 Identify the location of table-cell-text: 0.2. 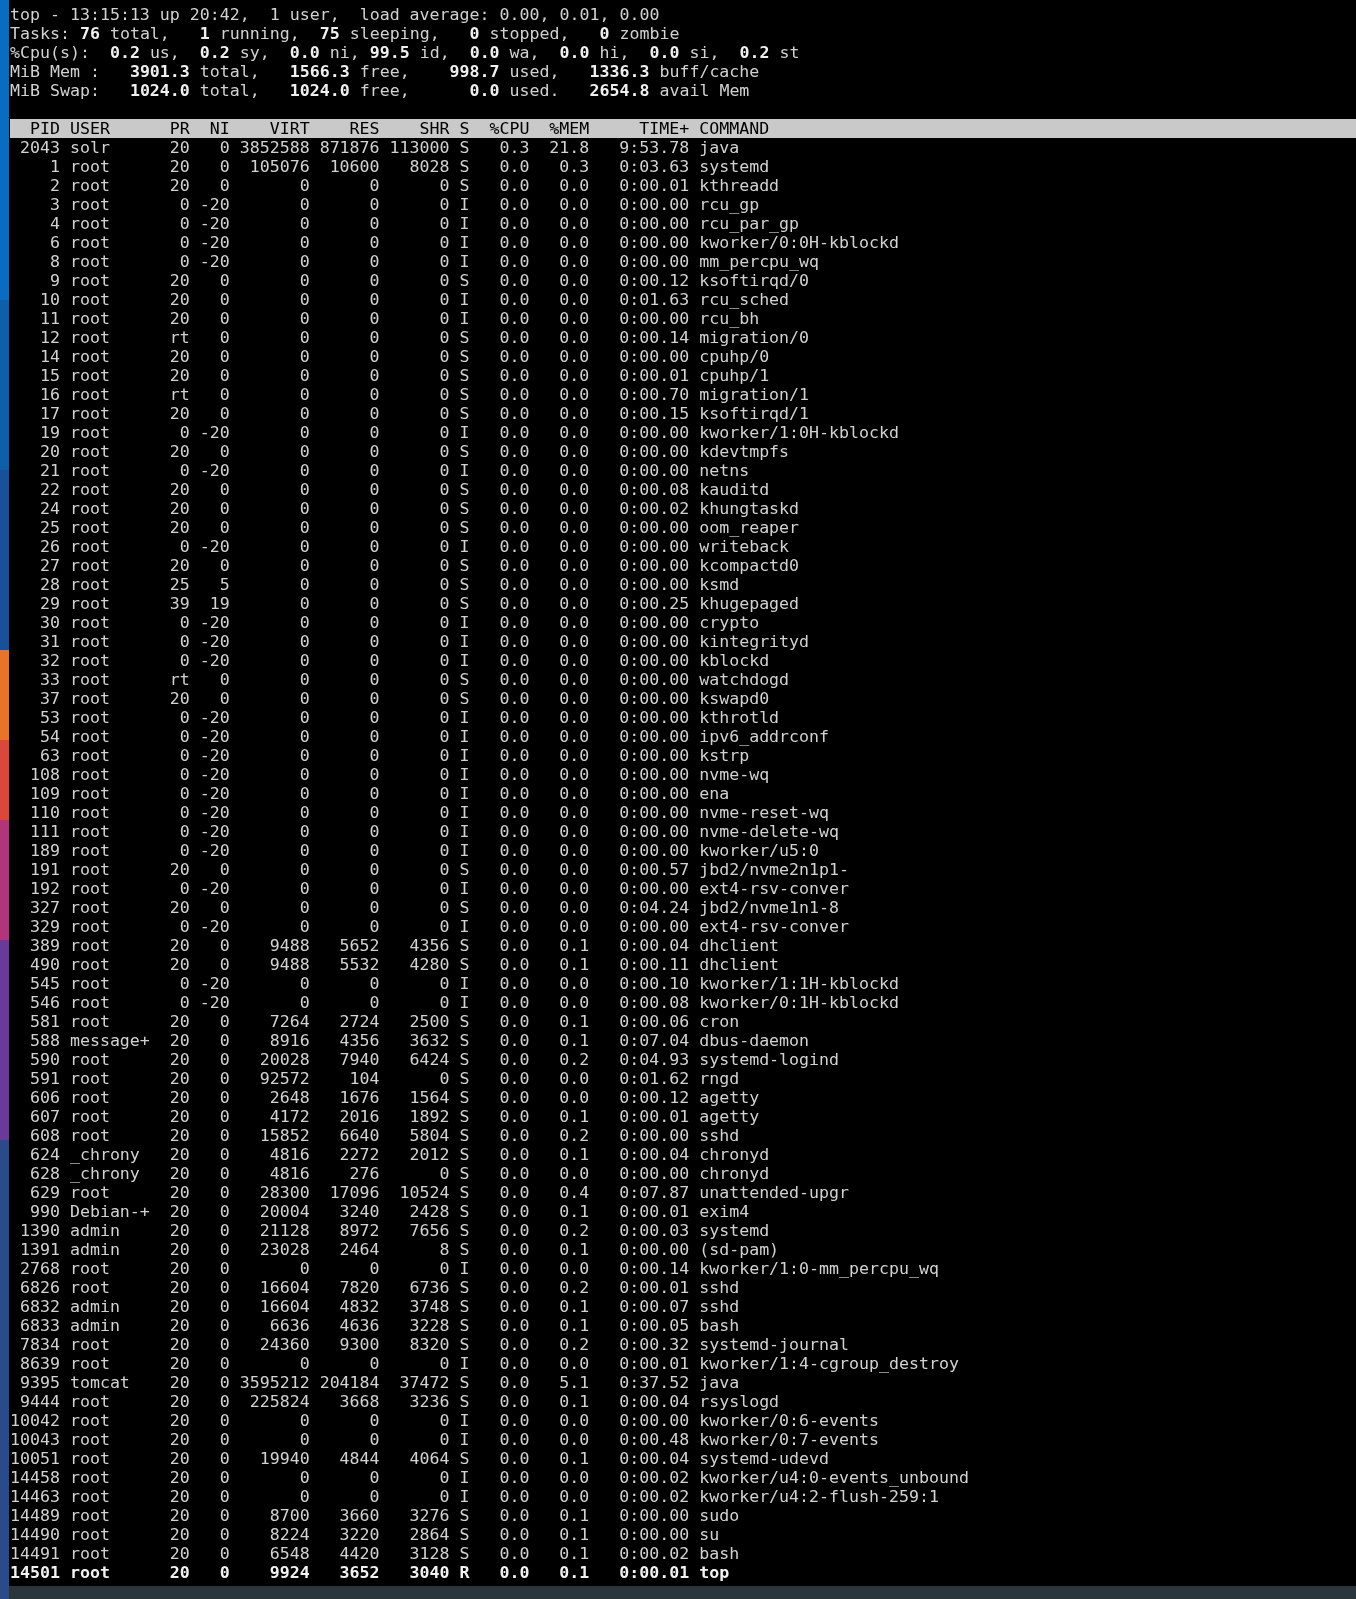
(574, 1059).